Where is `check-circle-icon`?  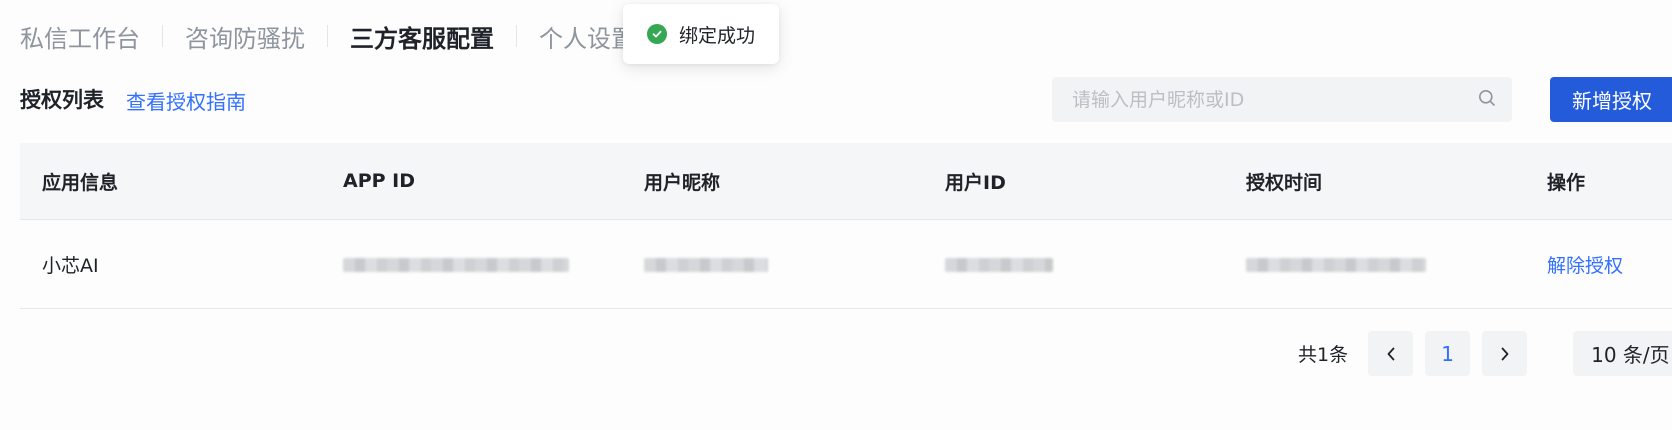
check-circle-icon is located at coordinates (656, 34).